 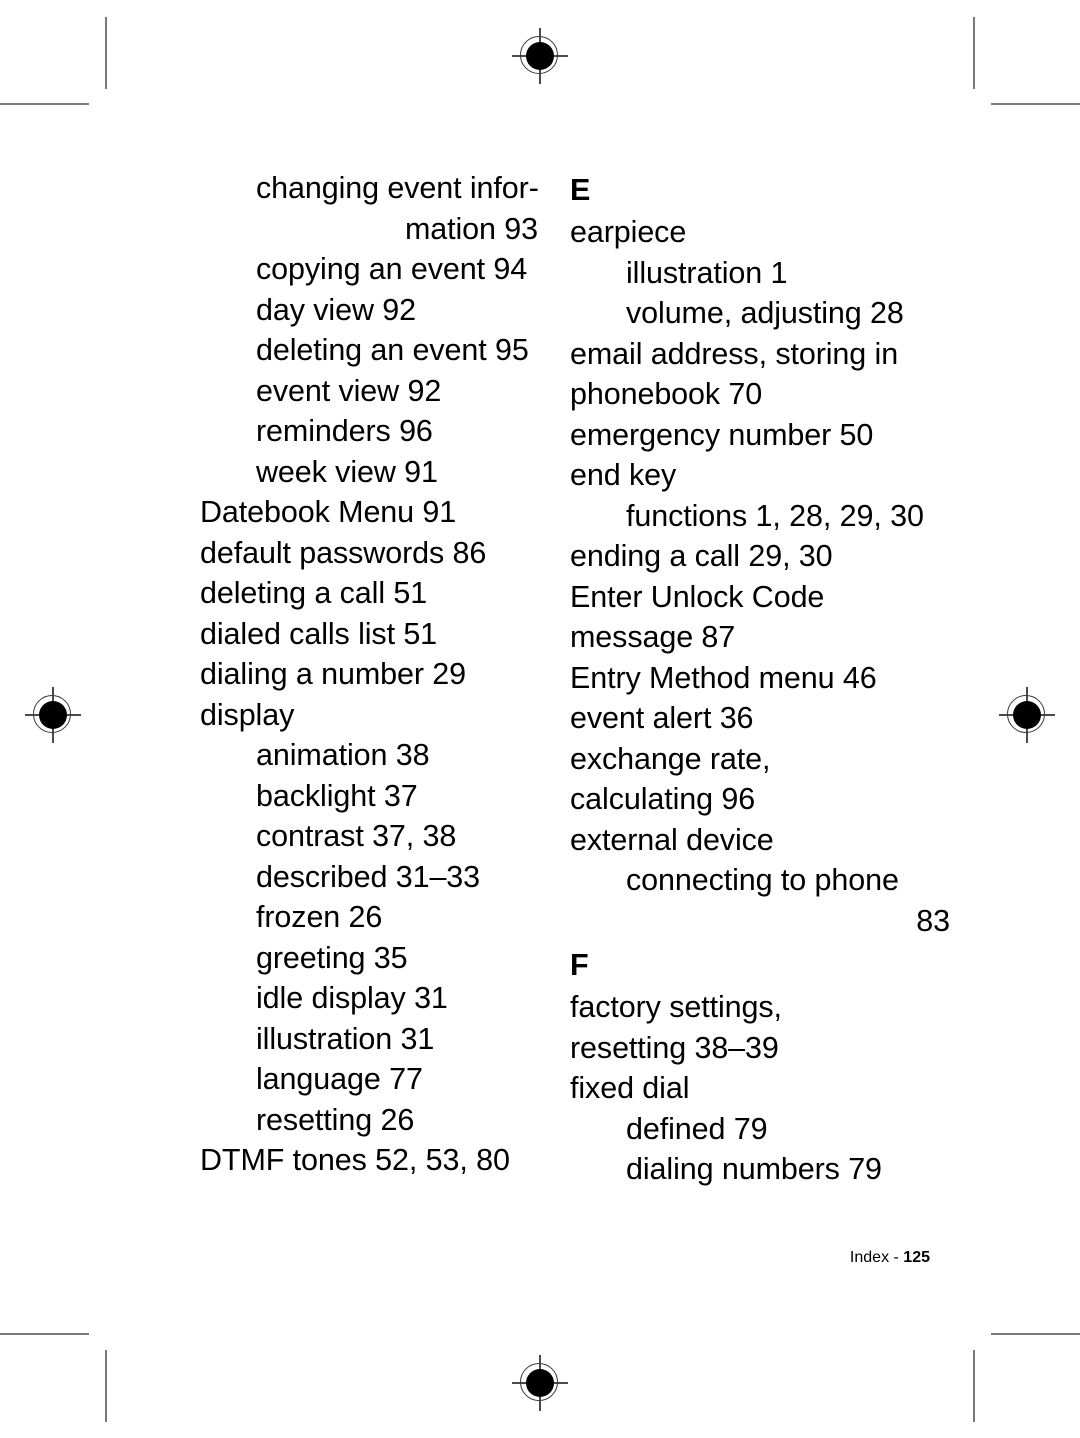 What do you see at coordinates (697, 1128) in the screenshot?
I see `index-entry: defined 79` at bounding box center [697, 1128].